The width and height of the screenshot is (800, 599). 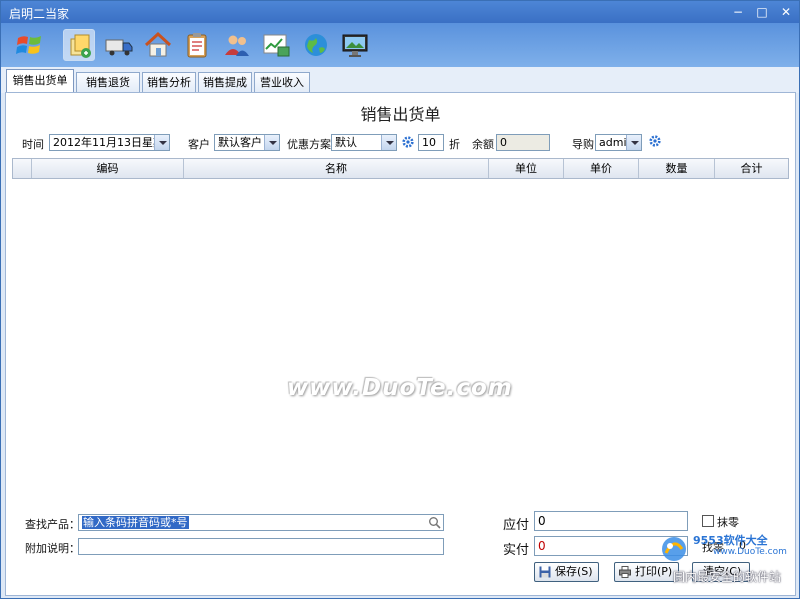 I want to click on globe-icon, so click(x=316, y=45).